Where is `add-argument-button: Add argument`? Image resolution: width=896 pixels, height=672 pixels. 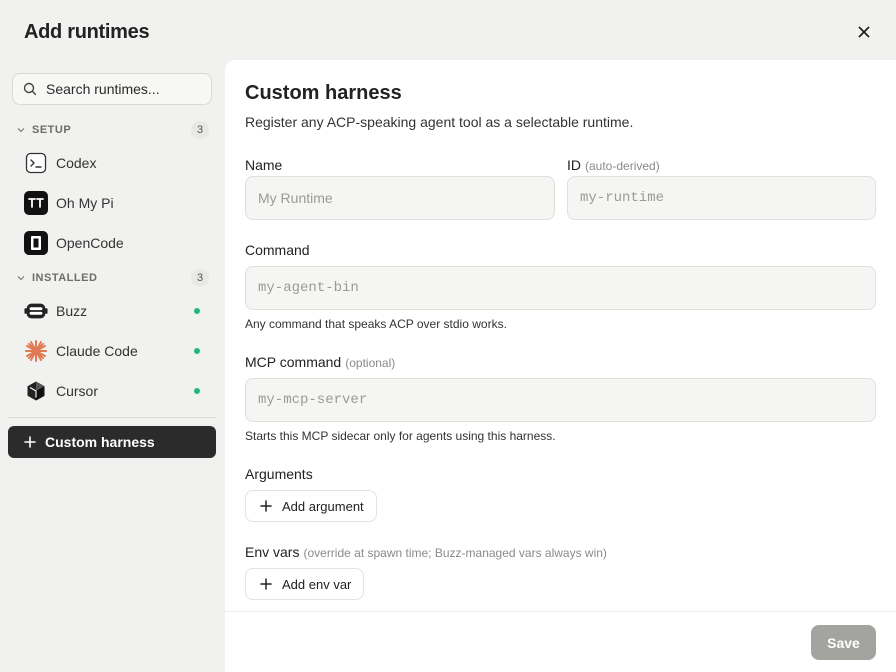 add-argument-button: Add argument is located at coordinates (311, 506).